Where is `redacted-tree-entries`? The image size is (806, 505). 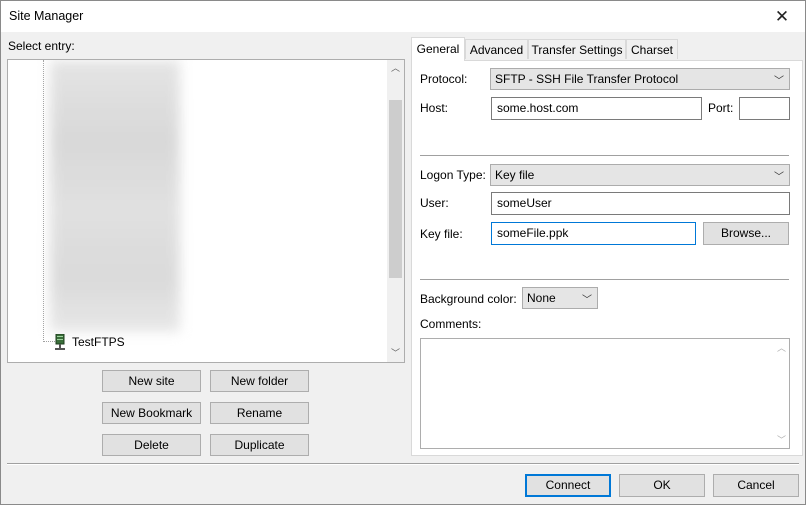 redacted-tree-entries is located at coordinates (115, 196).